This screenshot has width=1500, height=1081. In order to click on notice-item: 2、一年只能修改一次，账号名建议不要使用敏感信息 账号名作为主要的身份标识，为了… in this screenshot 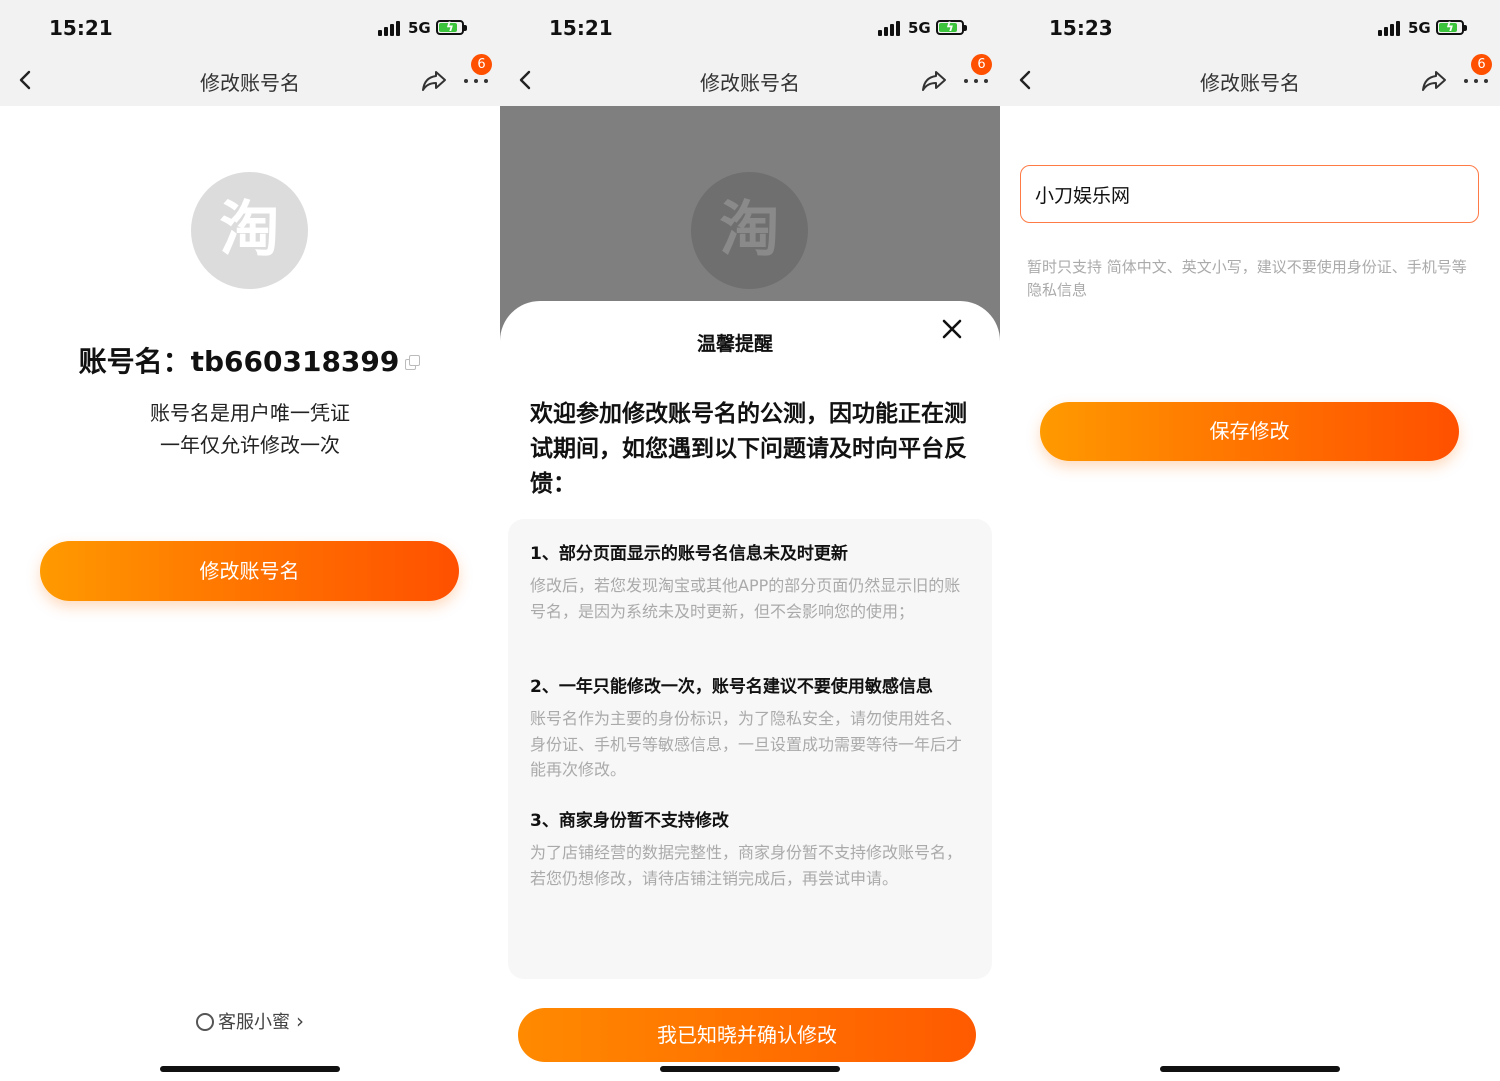, I will do `click(752, 728)`.